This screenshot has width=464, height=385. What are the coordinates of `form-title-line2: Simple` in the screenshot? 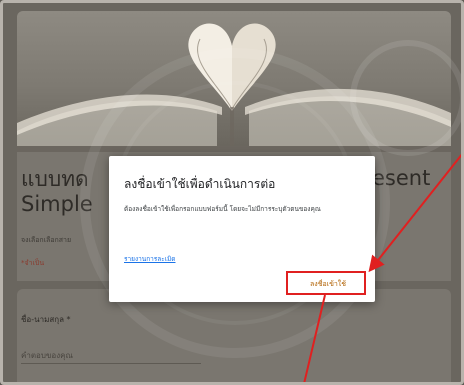 It's located at (57, 204).